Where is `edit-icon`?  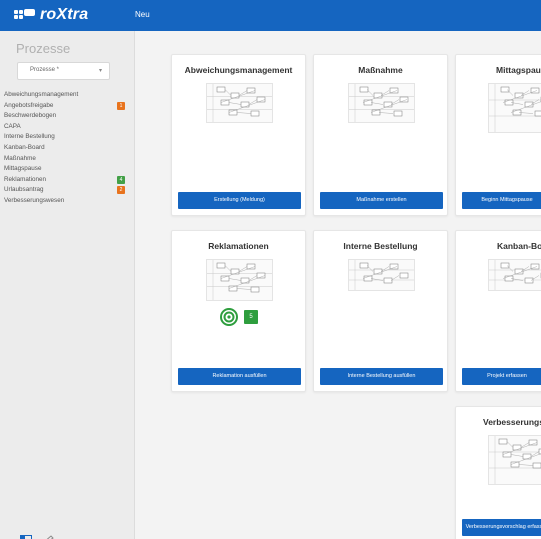 edit-icon is located at coordinates (48, 534).